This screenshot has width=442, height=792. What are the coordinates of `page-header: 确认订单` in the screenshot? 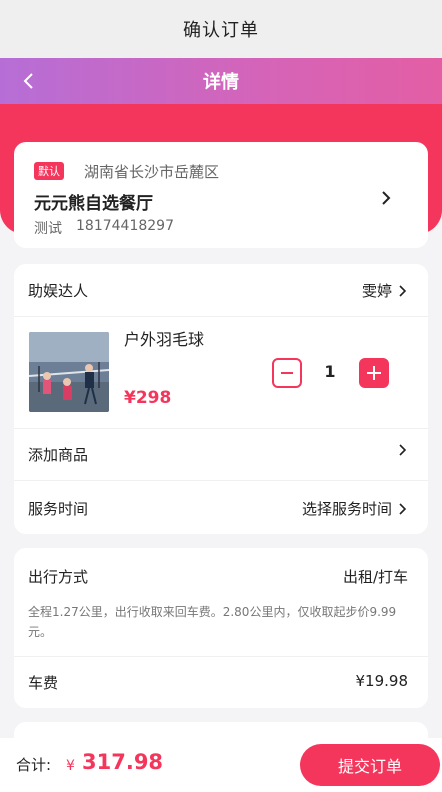 It's located at (221, 29).